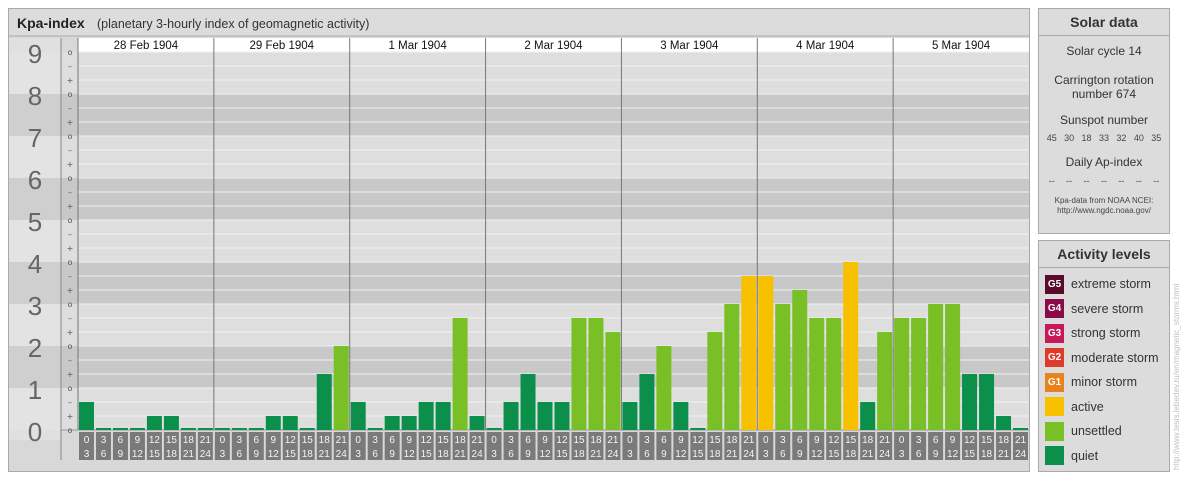 This screenshot has width=1184, height=480. I want to click on legend-item: active, so click(1074, 407).